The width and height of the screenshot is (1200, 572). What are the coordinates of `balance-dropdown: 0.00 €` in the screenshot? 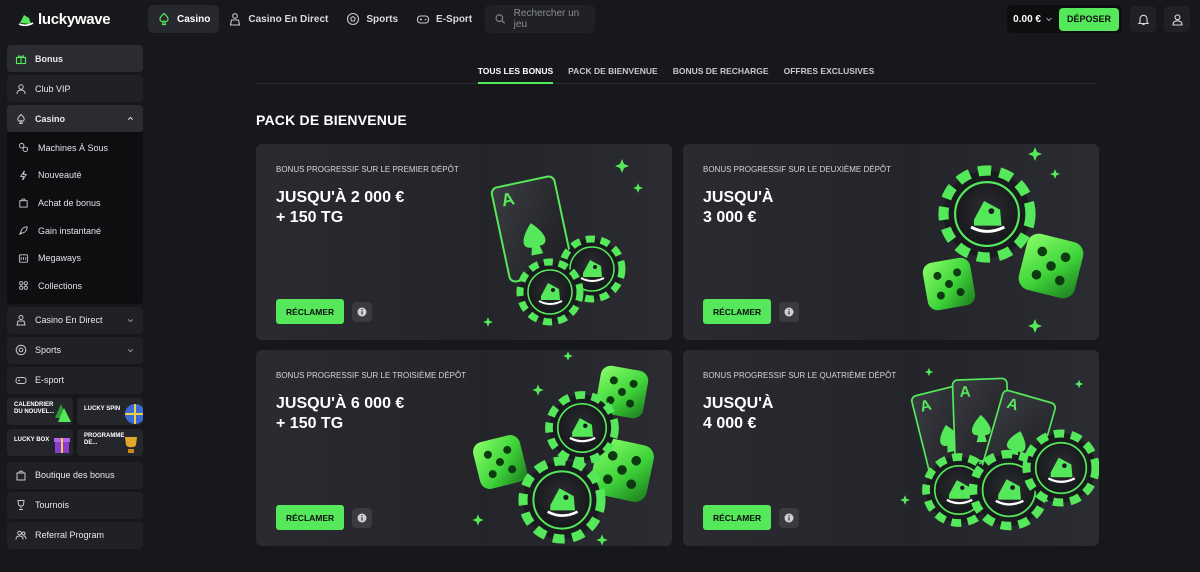 It's located at (1033, 19).